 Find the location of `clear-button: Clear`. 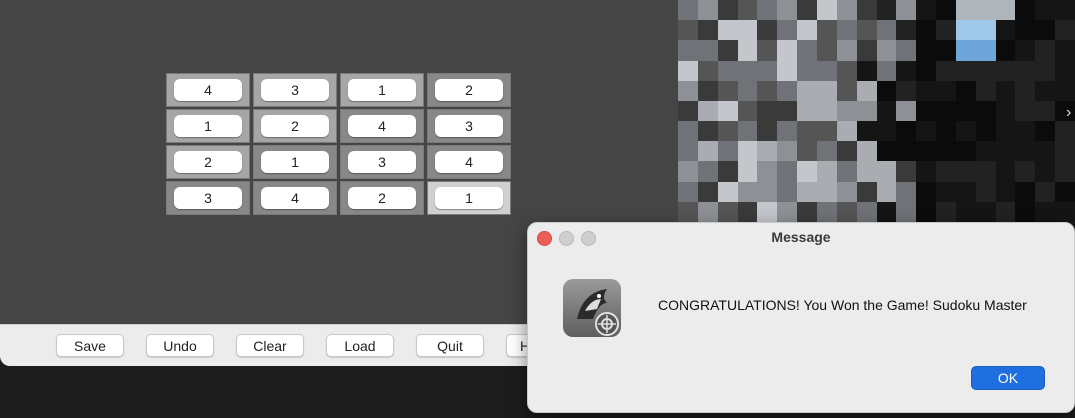

clear-button: Clear is located at coordinates (270, 345).